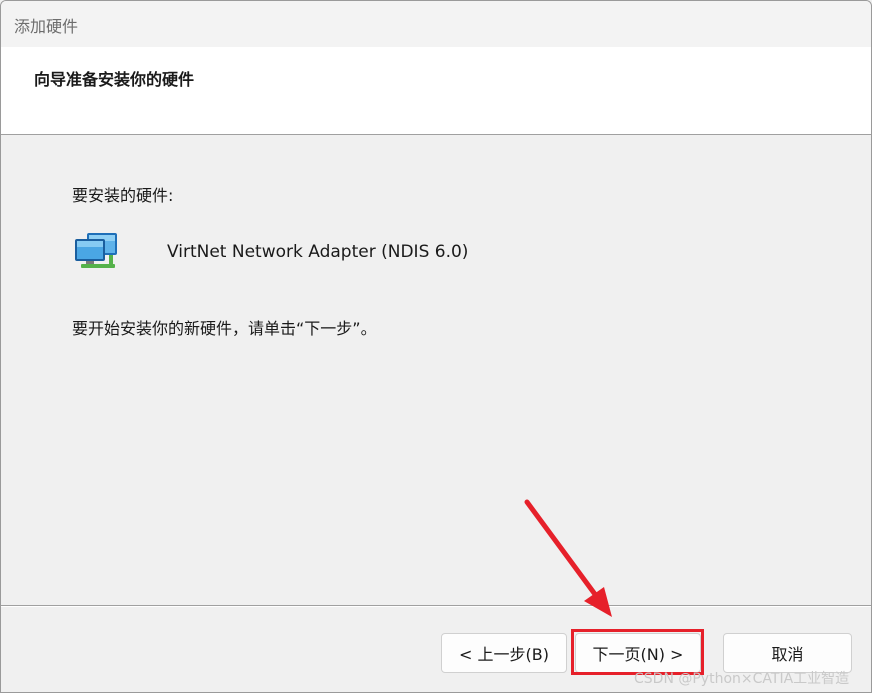 The width and height of the screenshot is (872, 693). What do you see at coordinates (638, 653) in the screenshot?
I see `next-button: 下一页(N) >` at bounding box center [638, 653].